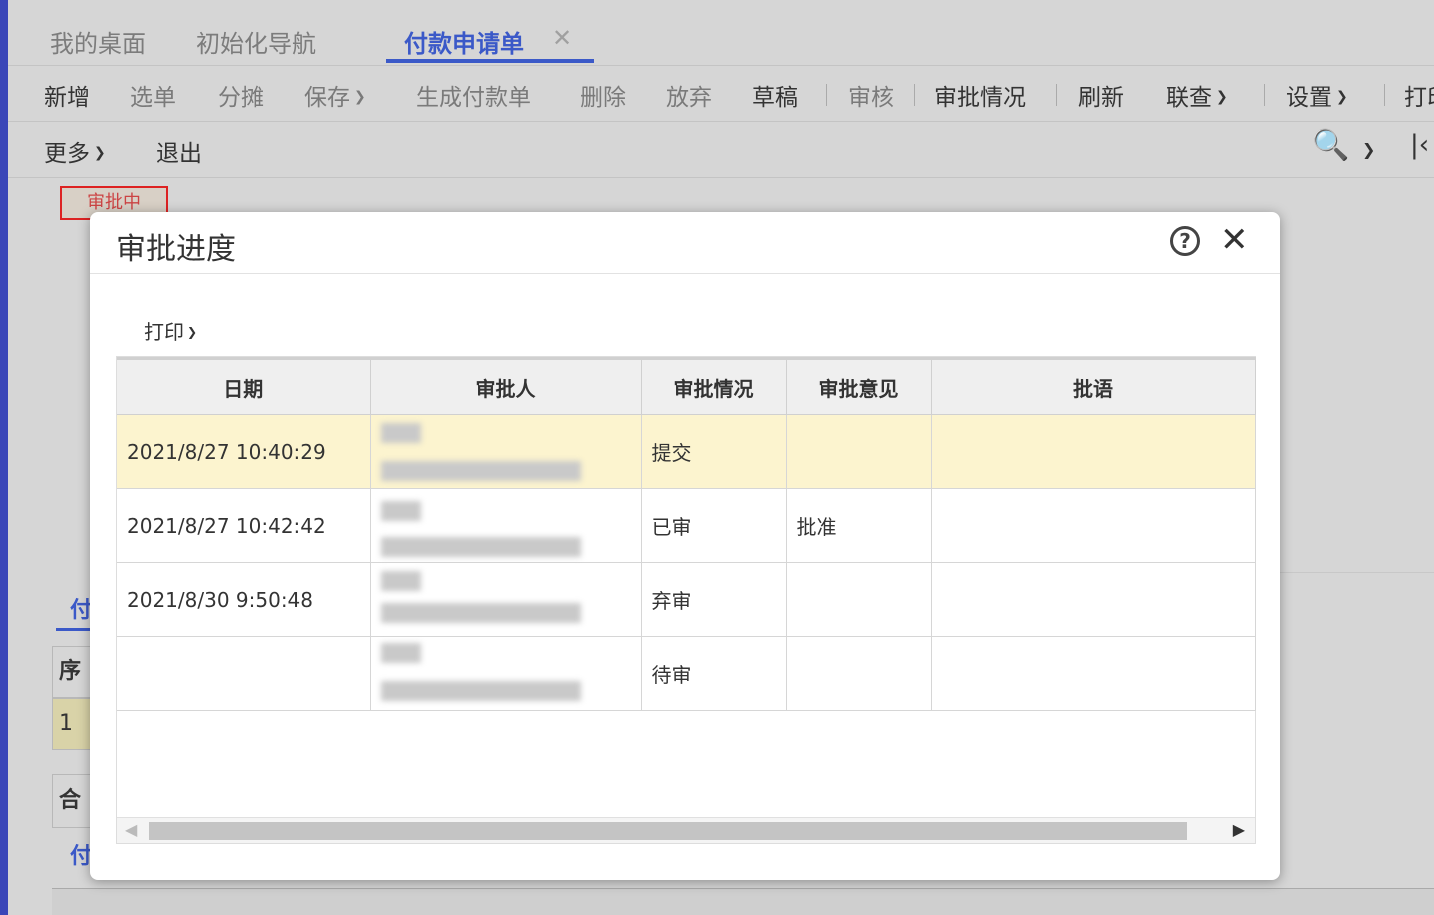 This screenshot has width=1434, height=915. Describe the element at coordinates (4, 457) in the screenshot. I see `left-edge-strip` at that location.